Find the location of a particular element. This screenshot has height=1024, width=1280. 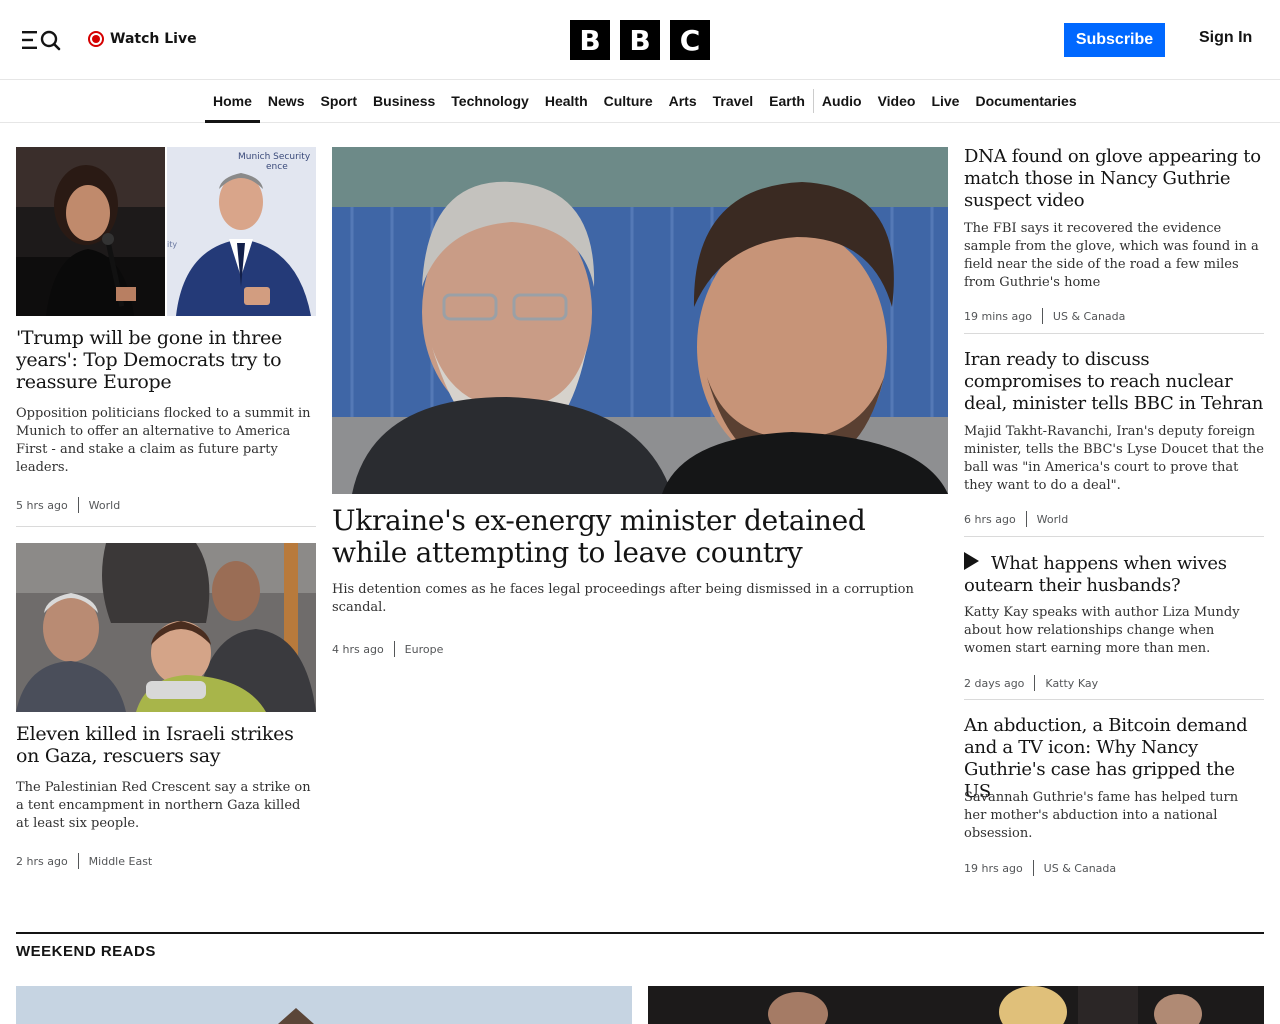

right-story-3-meta: 2 days ago Katty Kay is located at coordinates (1031, 683).